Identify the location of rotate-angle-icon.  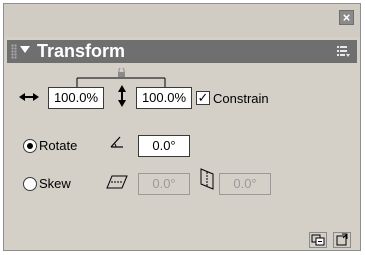
(116, 142).